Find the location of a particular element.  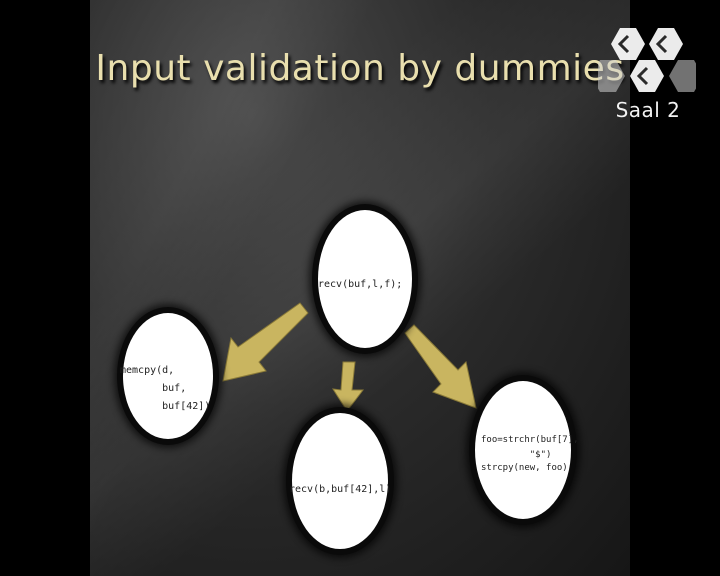

node-center-line: recv(buf,l,f); is located at coordinates (360, 284).